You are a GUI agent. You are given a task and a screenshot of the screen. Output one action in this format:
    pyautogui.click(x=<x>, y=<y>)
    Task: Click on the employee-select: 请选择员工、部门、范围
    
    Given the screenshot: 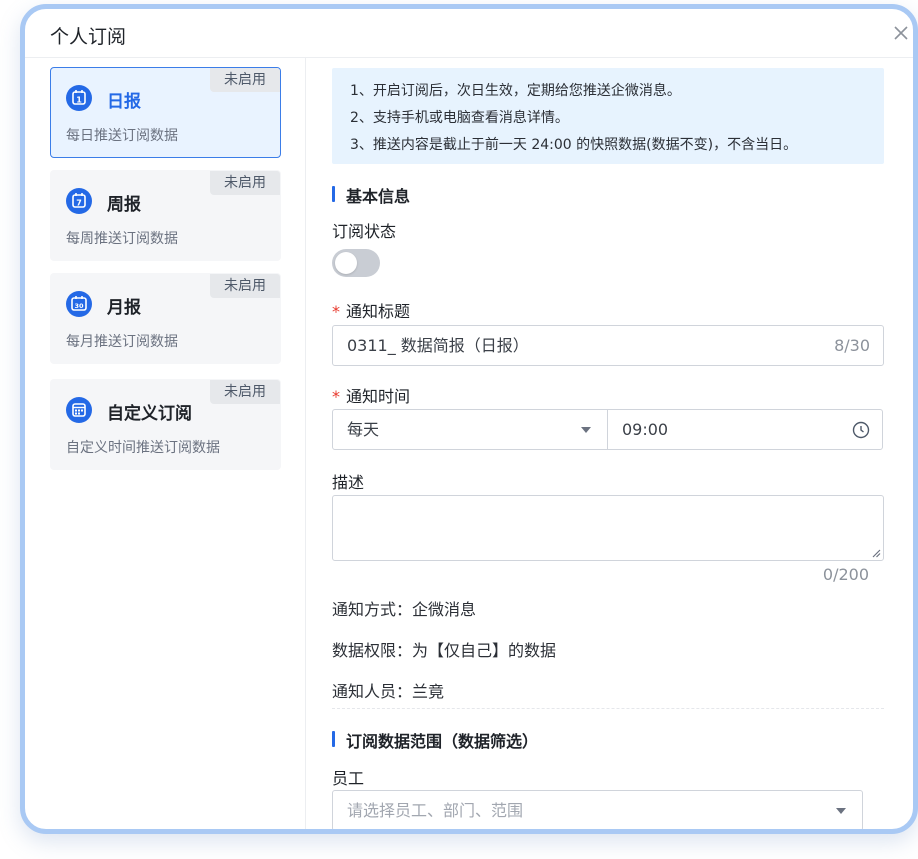 What is the action you would take?
    pyautogui.click(x=597, y=809)
    